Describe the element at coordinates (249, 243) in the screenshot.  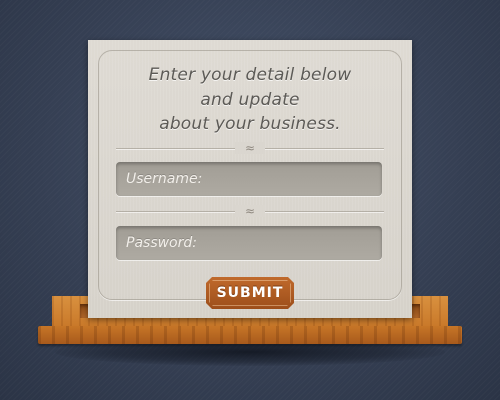
I see `password-field: Password:` at that location.